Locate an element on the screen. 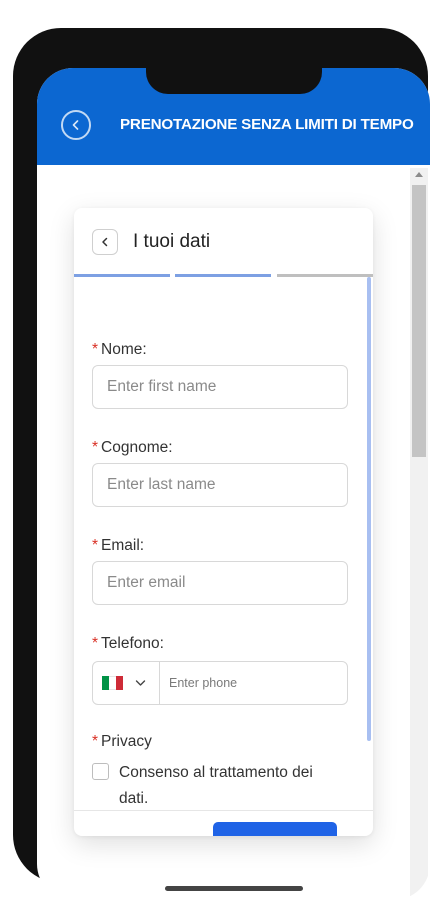 The height and width of the screenshot is (900, 443). continue-button: Continua is located at coordinates (275, 829).